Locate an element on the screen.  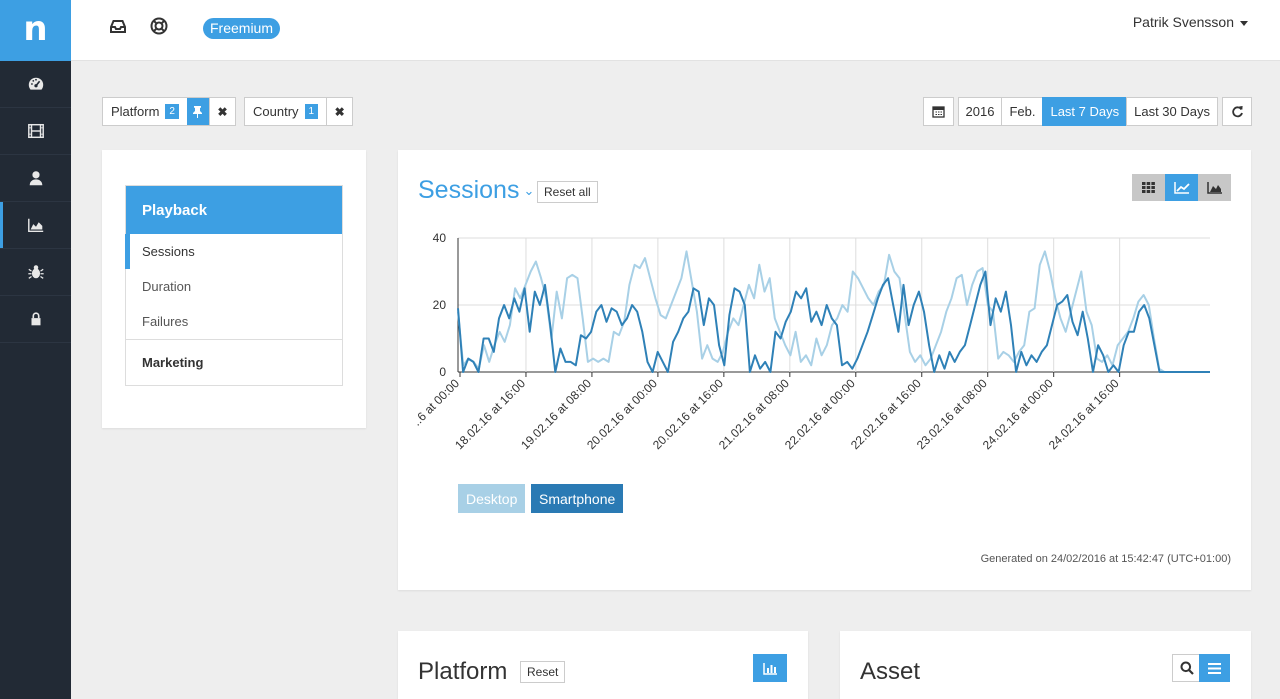
nav-debug is located at coordinates (35, 272).